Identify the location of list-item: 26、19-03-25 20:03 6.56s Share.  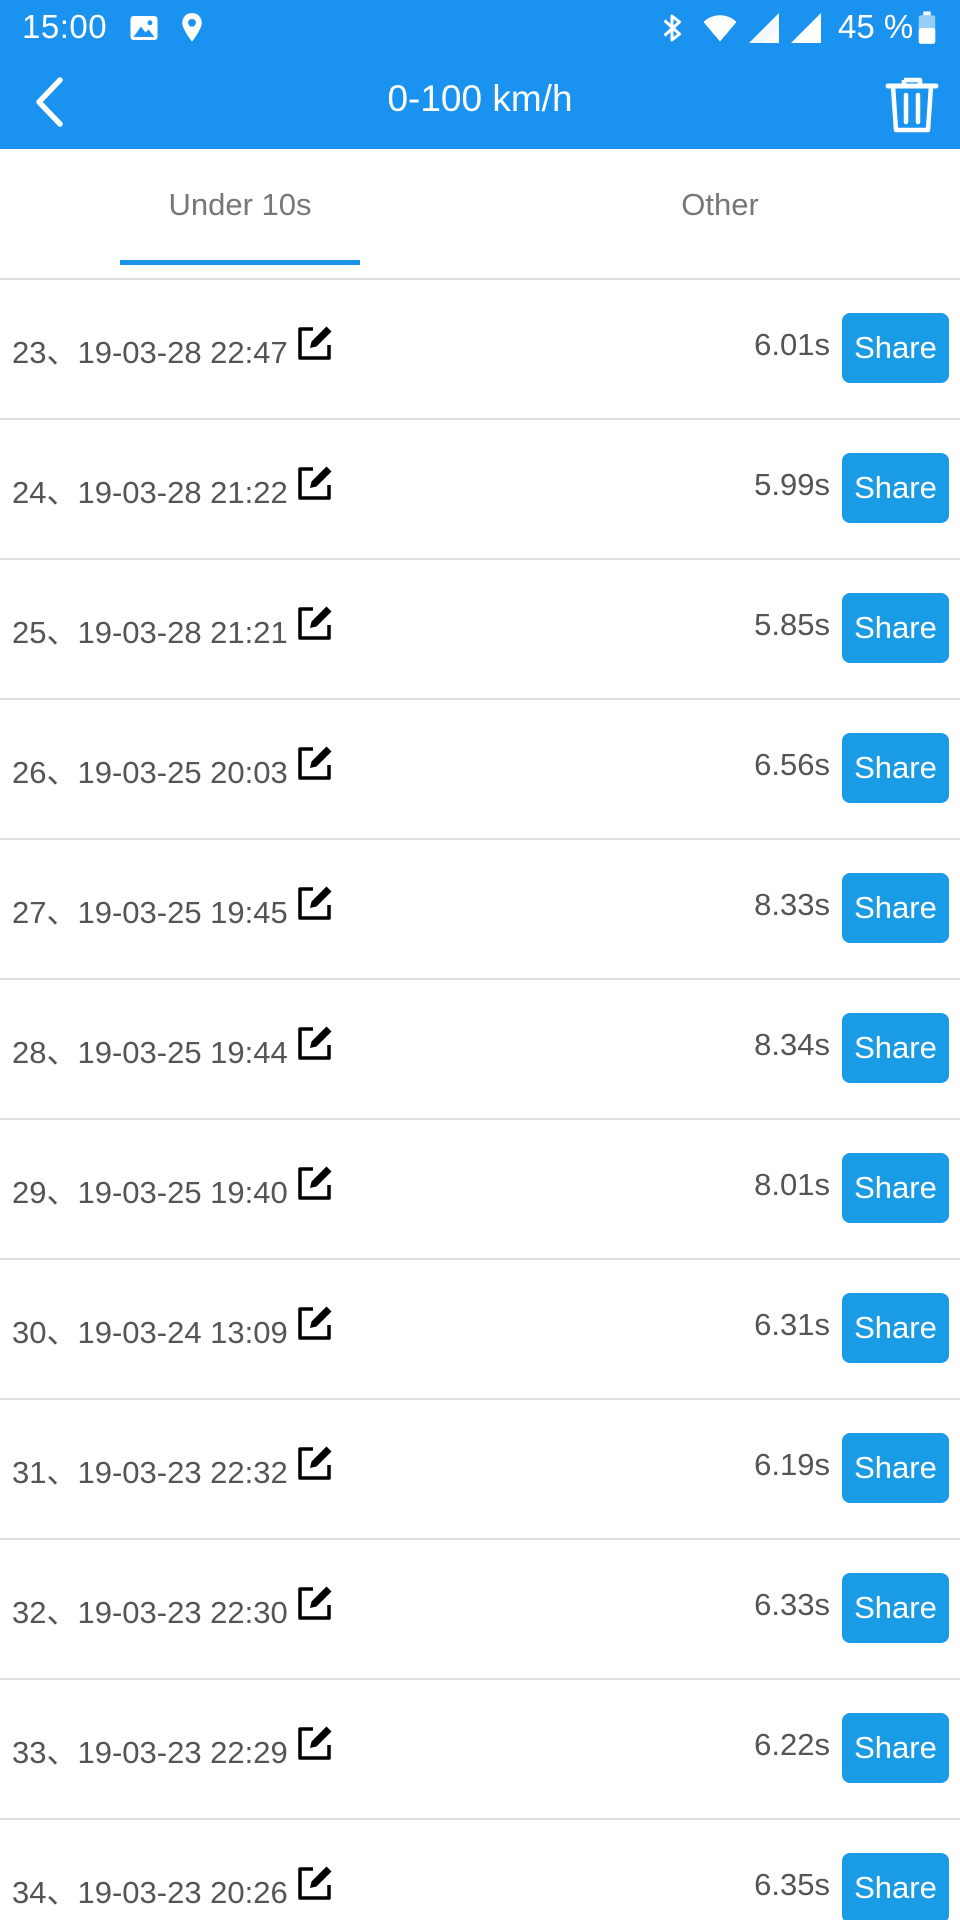
(480, 770).